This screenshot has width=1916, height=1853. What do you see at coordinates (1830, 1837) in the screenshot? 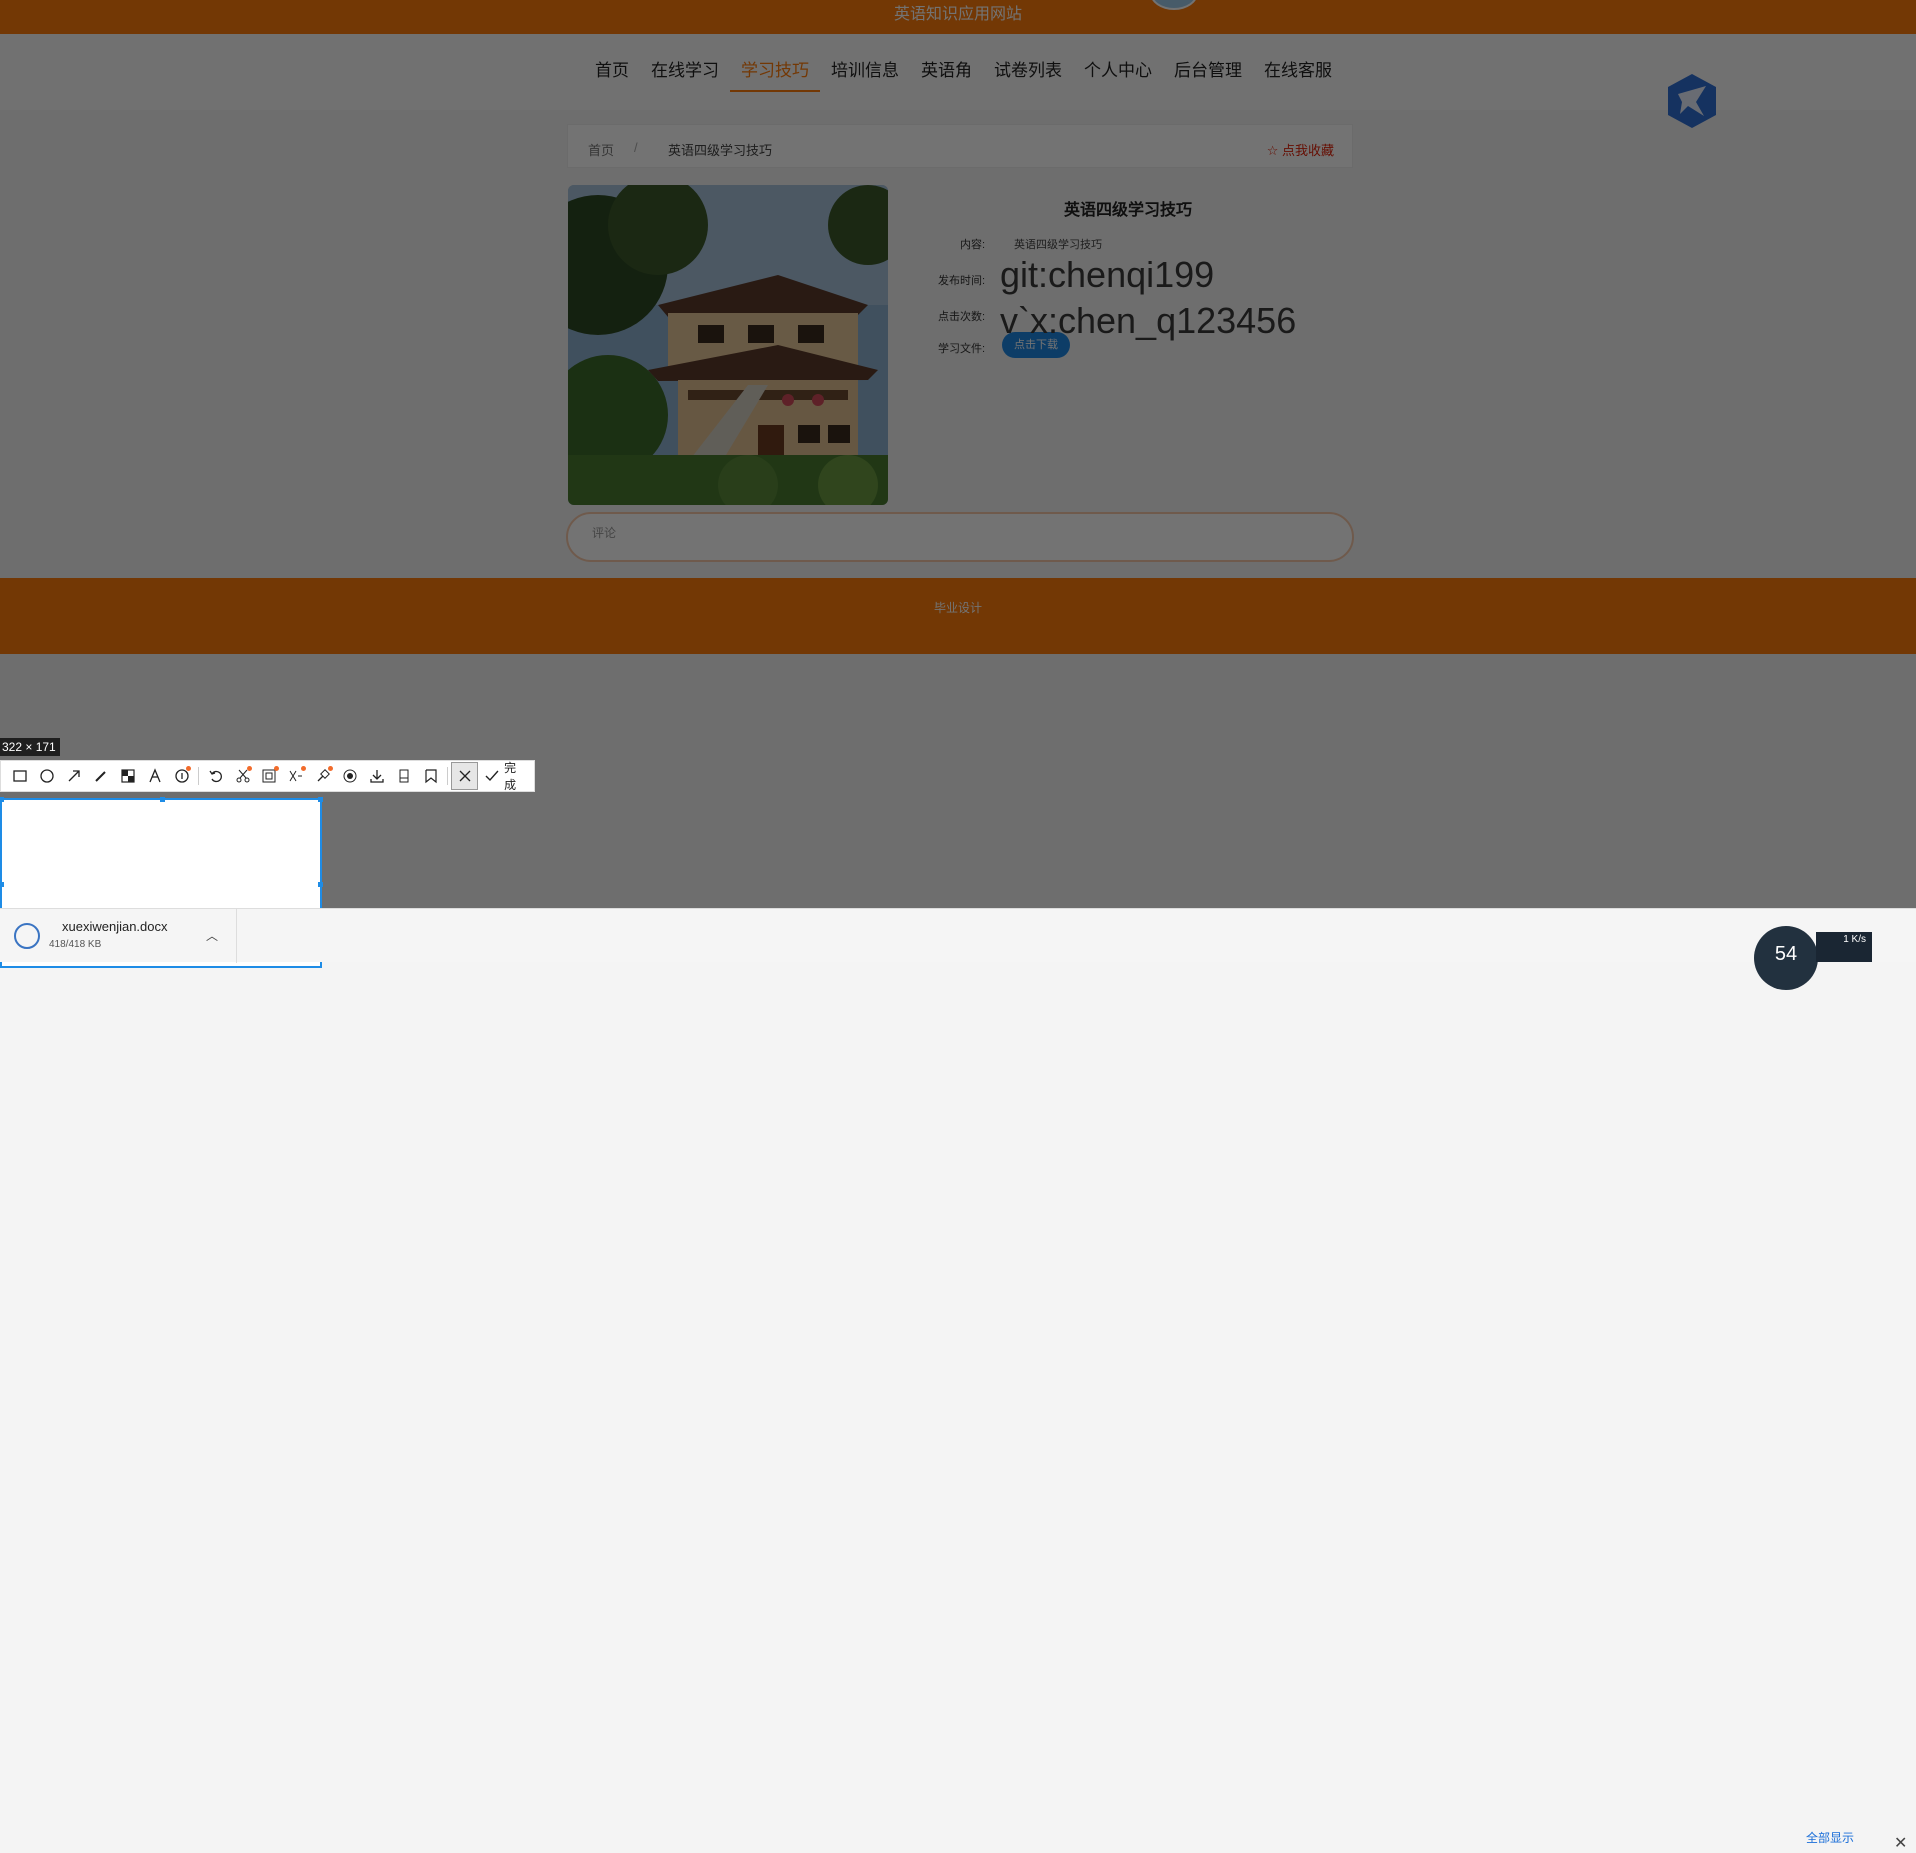
I see `show-all-downloads: 全部显示` at bounding box center [1830, 1837].